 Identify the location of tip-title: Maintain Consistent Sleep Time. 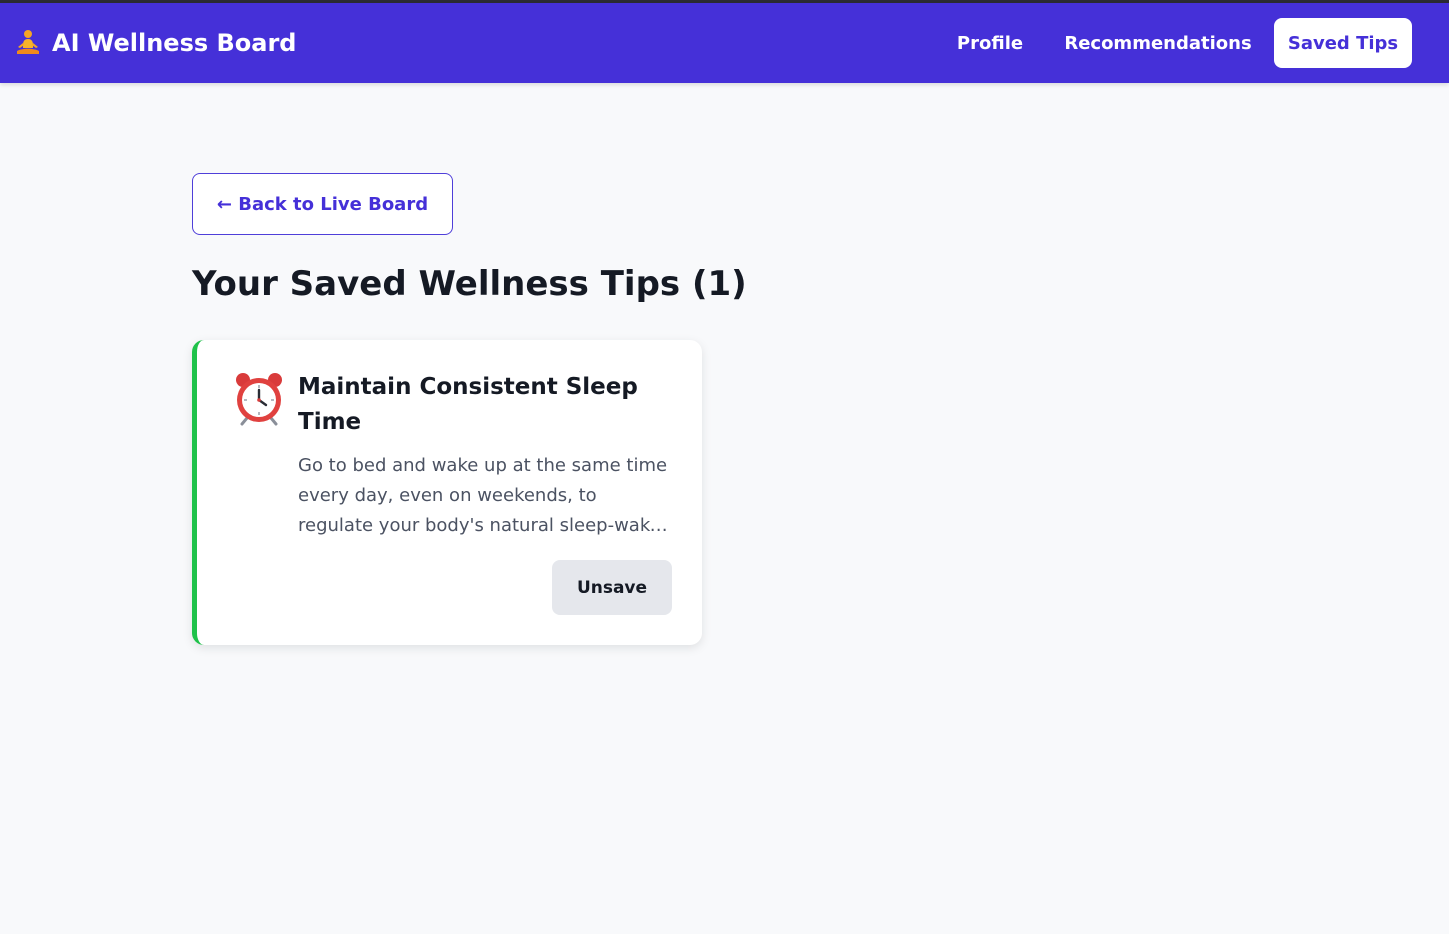
(468, 404).